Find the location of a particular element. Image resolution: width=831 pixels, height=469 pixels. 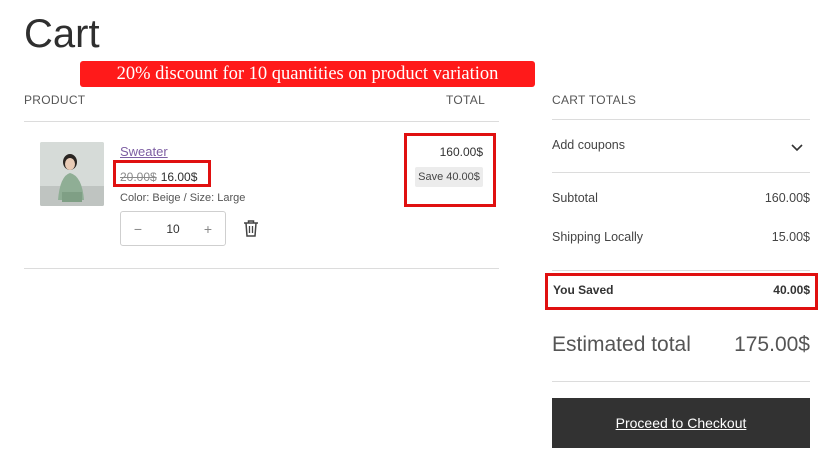

product-name-link: Sweater is located at coordinates (144, 151).